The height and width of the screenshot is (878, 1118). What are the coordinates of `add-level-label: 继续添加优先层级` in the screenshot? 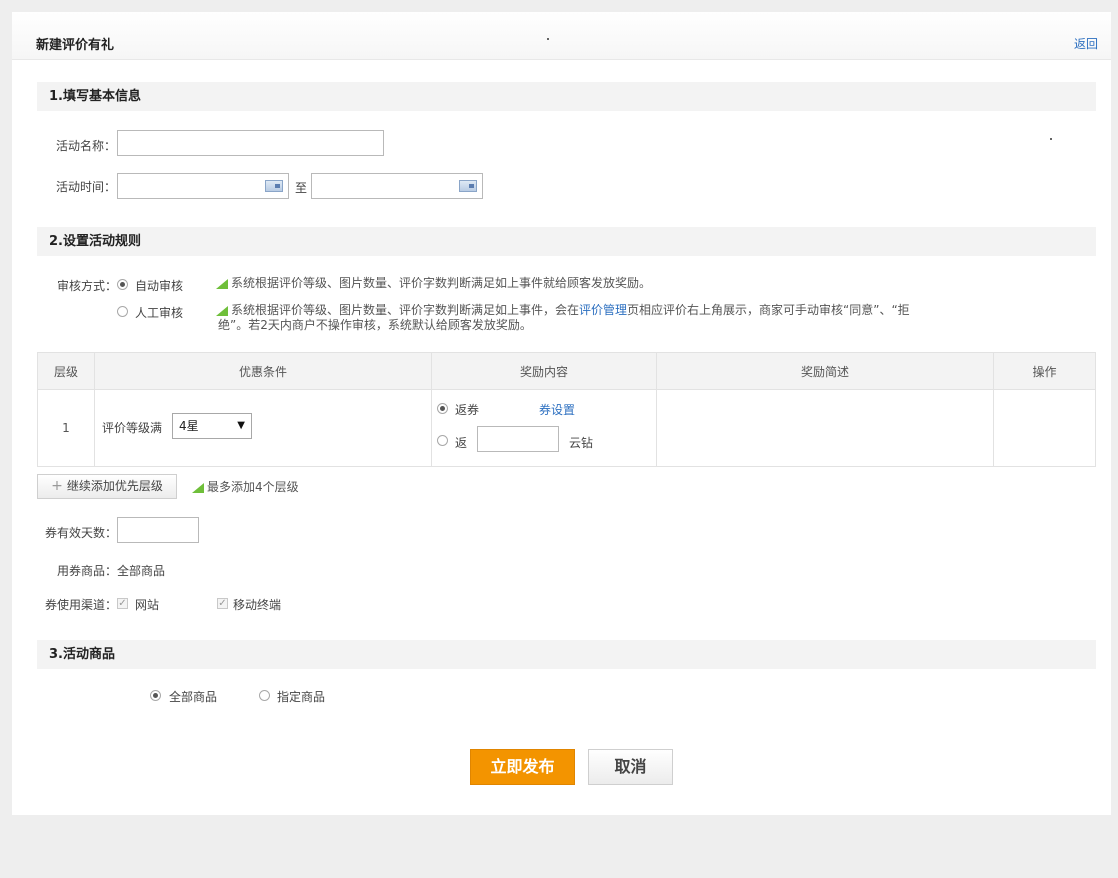 It's located at (114, 486).